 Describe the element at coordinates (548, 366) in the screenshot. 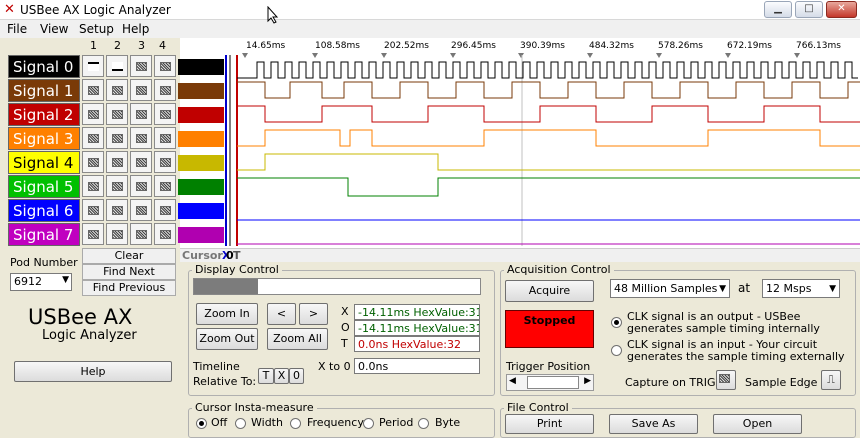

I see `trigger-position-label: Trigger Position` at that location.